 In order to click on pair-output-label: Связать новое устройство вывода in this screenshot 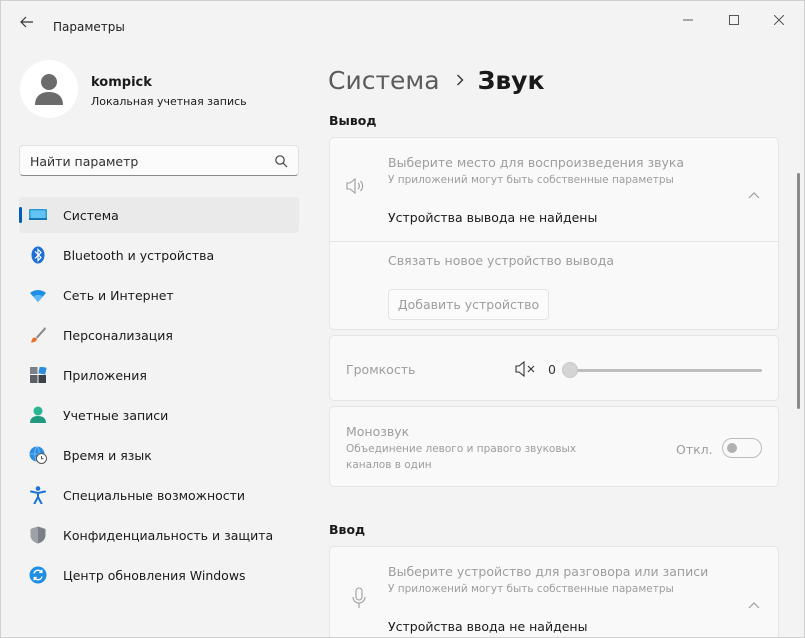, I will do `click(501, 260)`.